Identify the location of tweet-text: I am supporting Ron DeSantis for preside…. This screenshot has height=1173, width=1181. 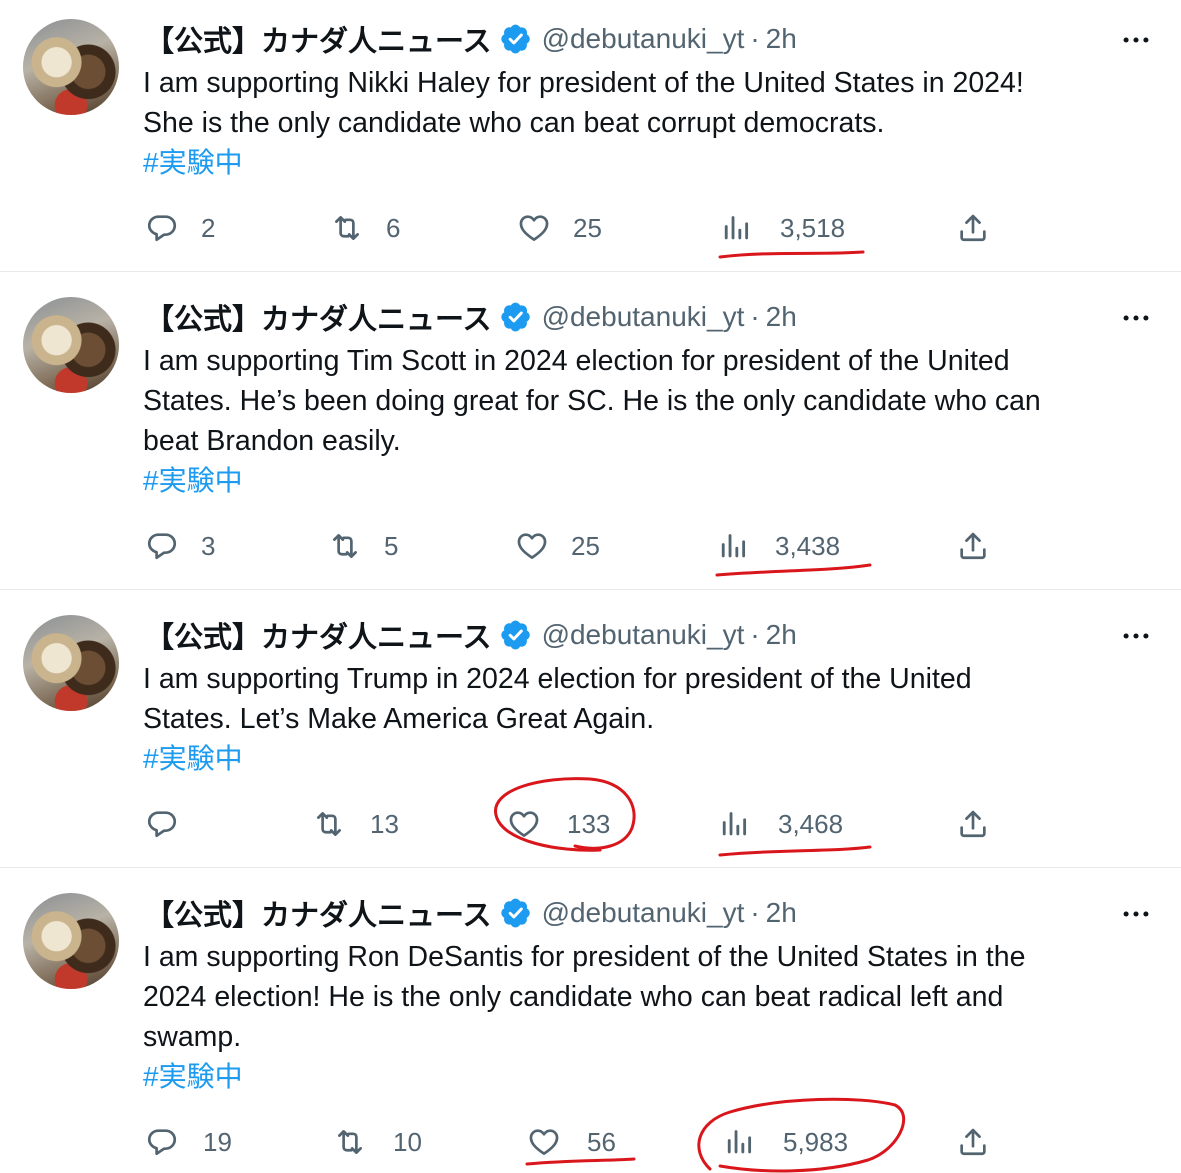
(584, 997).